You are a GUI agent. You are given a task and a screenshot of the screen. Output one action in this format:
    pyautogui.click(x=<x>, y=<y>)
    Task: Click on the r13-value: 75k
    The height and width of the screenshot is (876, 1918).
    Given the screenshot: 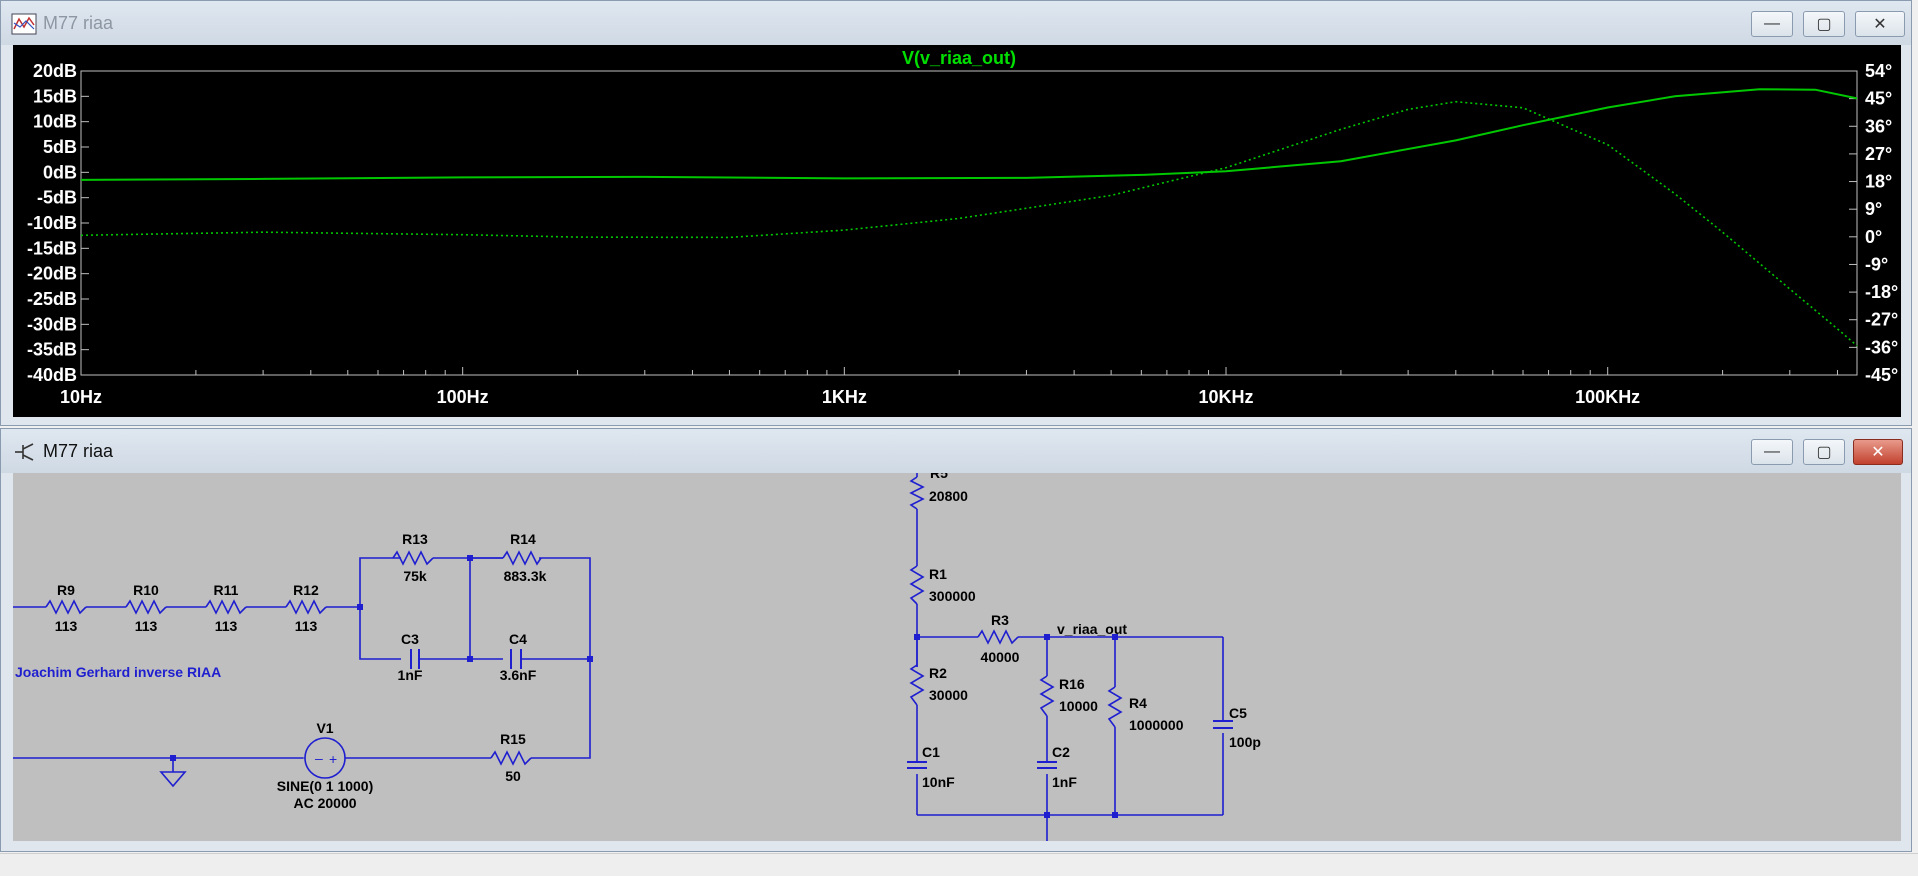 What is the action you would take?
    pyautogui.click(x=415, y=576)
    